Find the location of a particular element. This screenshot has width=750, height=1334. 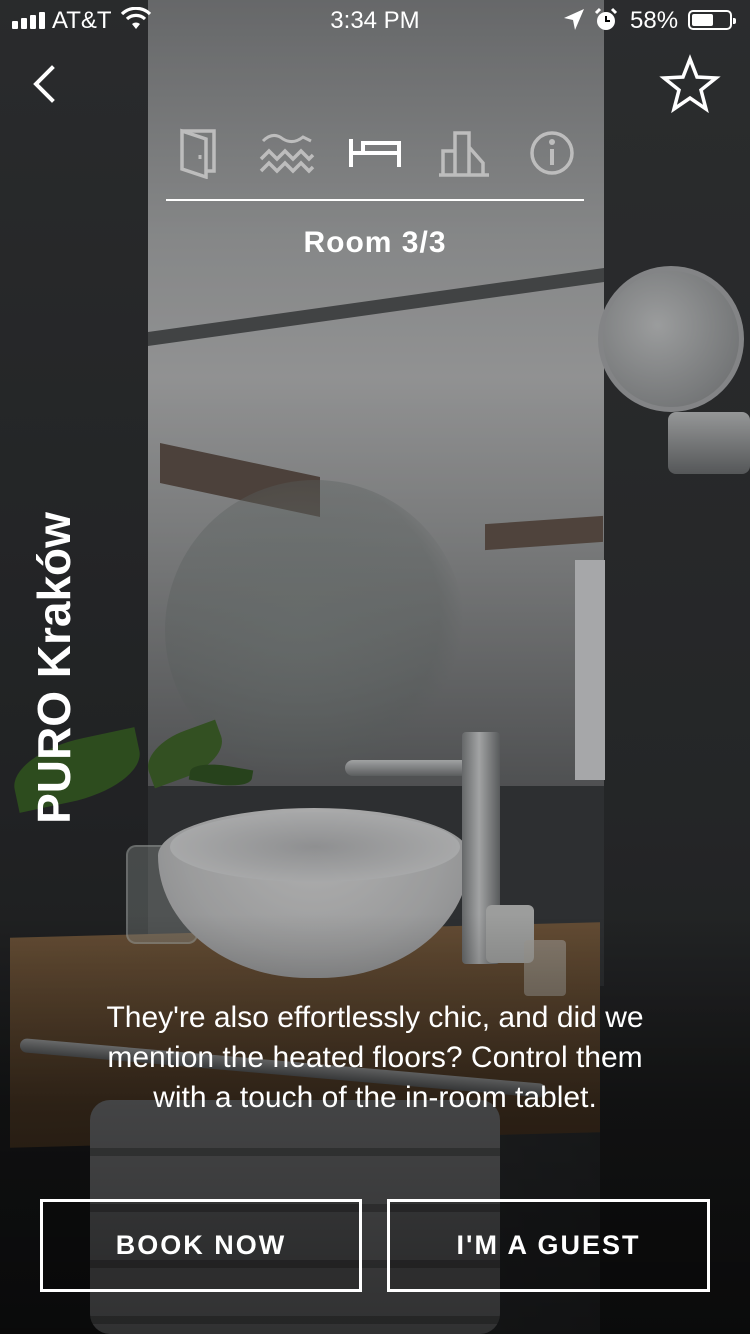

im-a-guest-button: I'M A GUEST is located at coordinates (548, 1245).